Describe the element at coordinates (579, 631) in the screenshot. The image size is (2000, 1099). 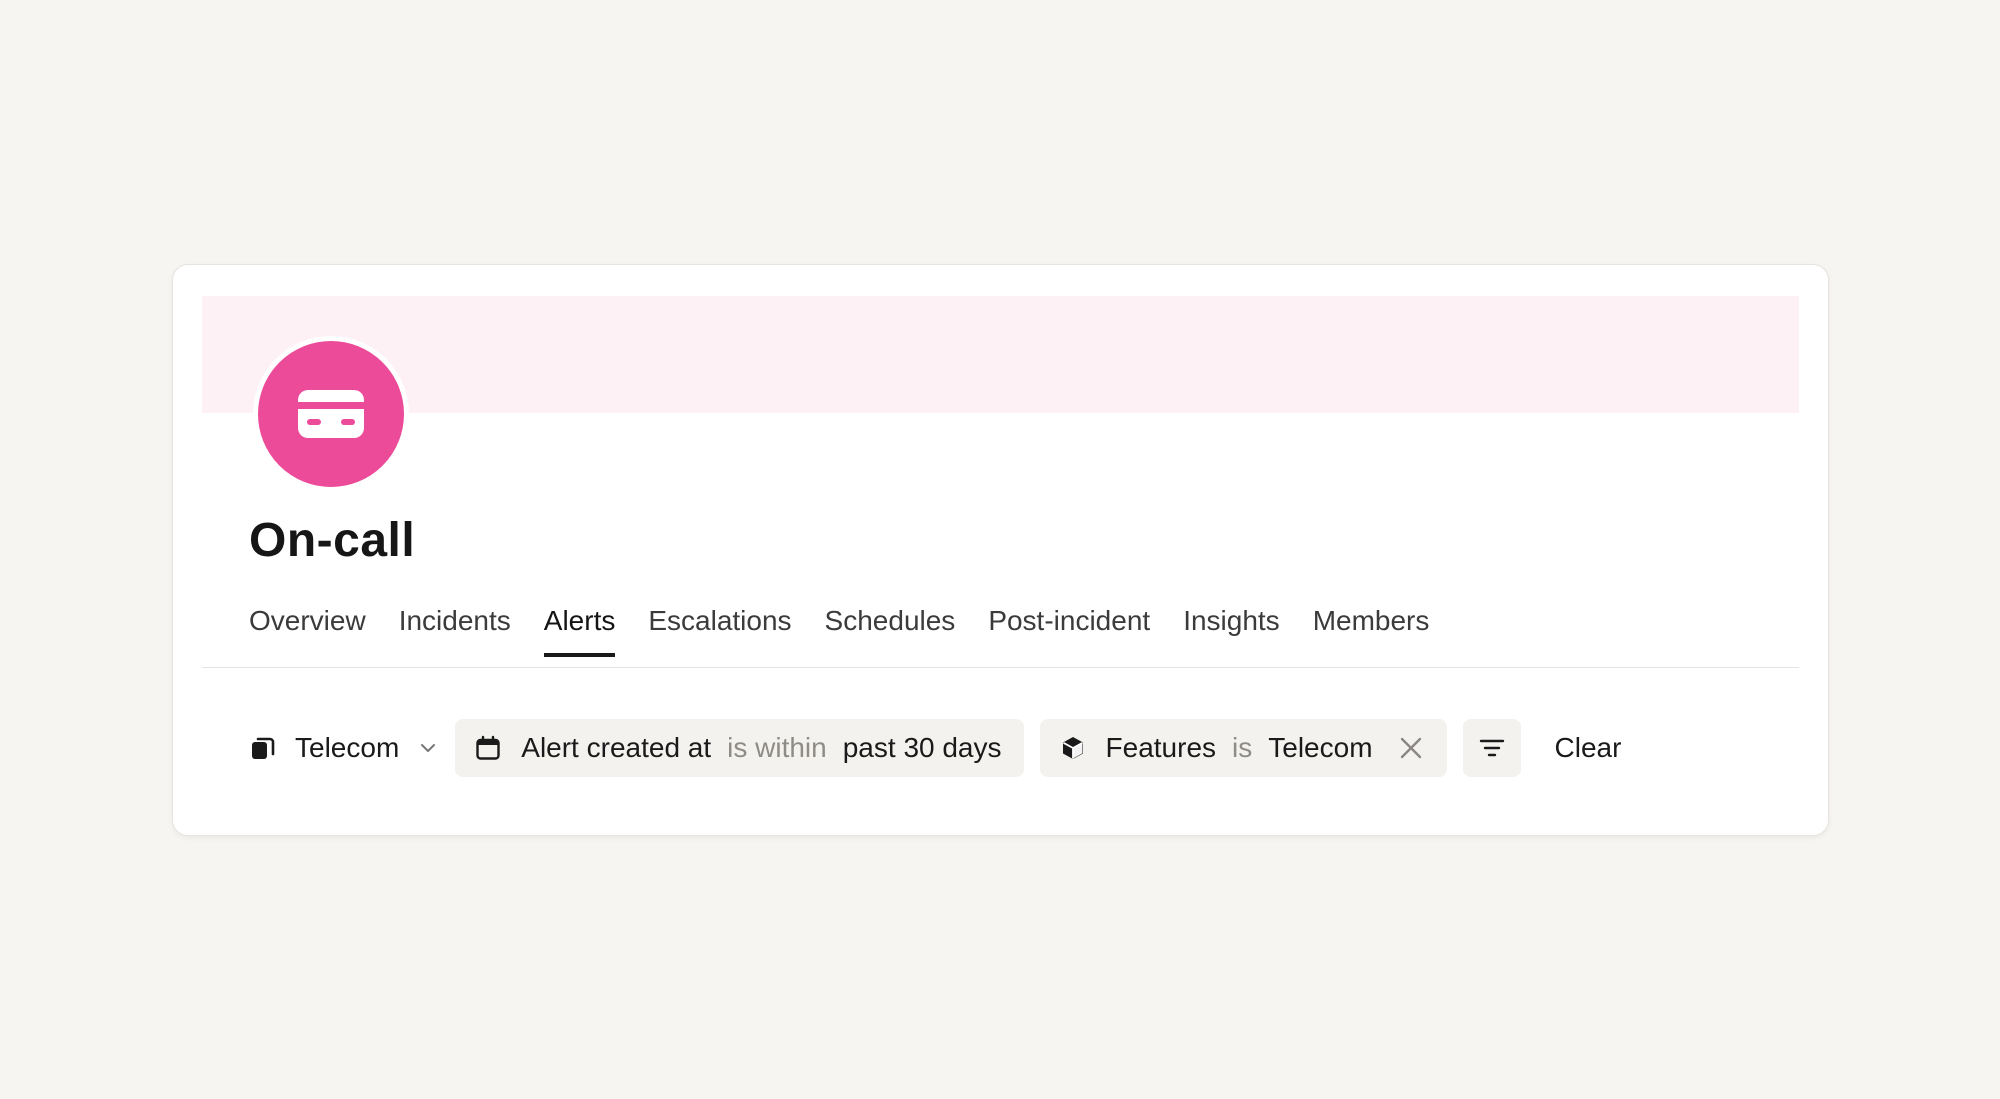
I see `tab-alerts: Alerts` at that location.